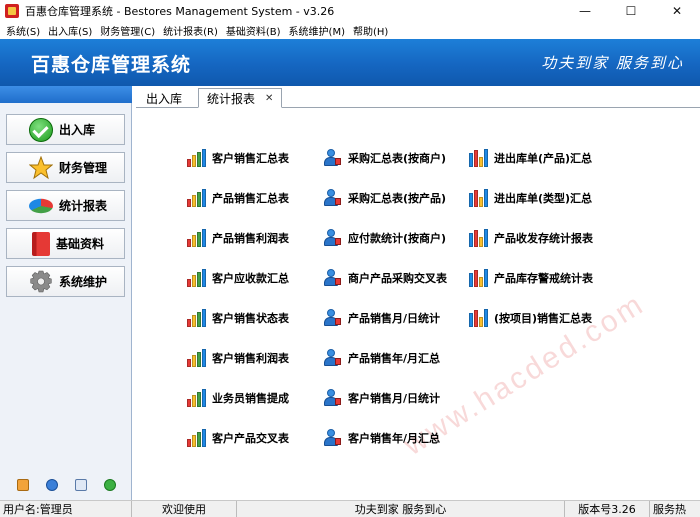 This screenshot has height=517, width=700. I want to click on sidebar-toolbar, so click(66, 485).